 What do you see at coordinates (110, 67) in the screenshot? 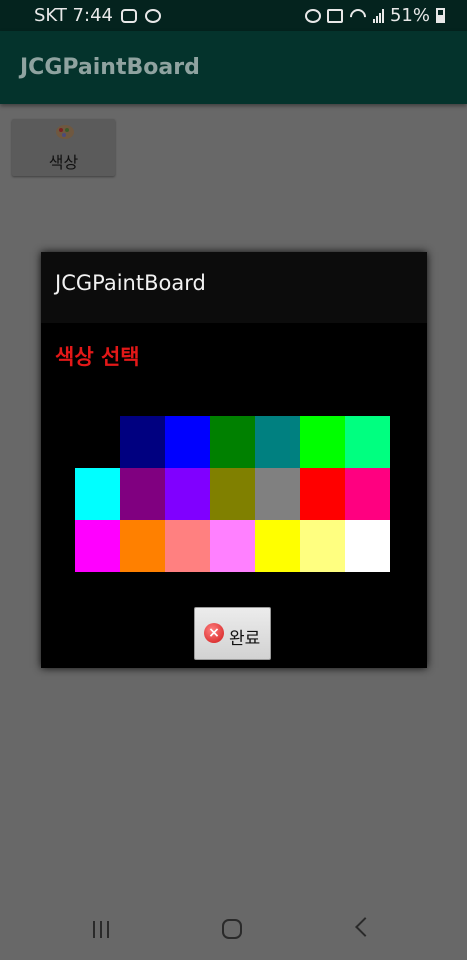
I see `app-title: JCGPaintBoard` at bounding box center [110, 67].